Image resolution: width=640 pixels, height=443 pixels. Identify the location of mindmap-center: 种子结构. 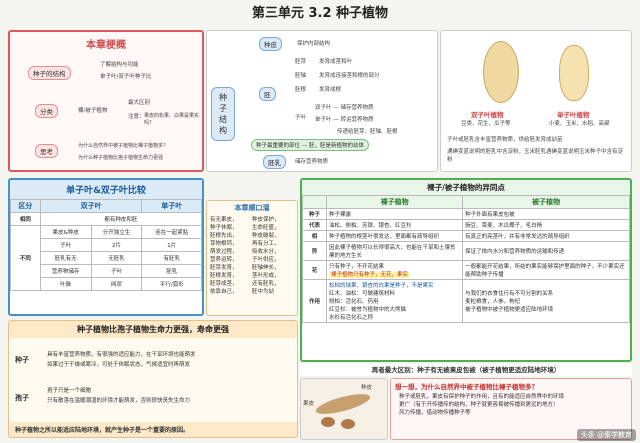
(223, 114).